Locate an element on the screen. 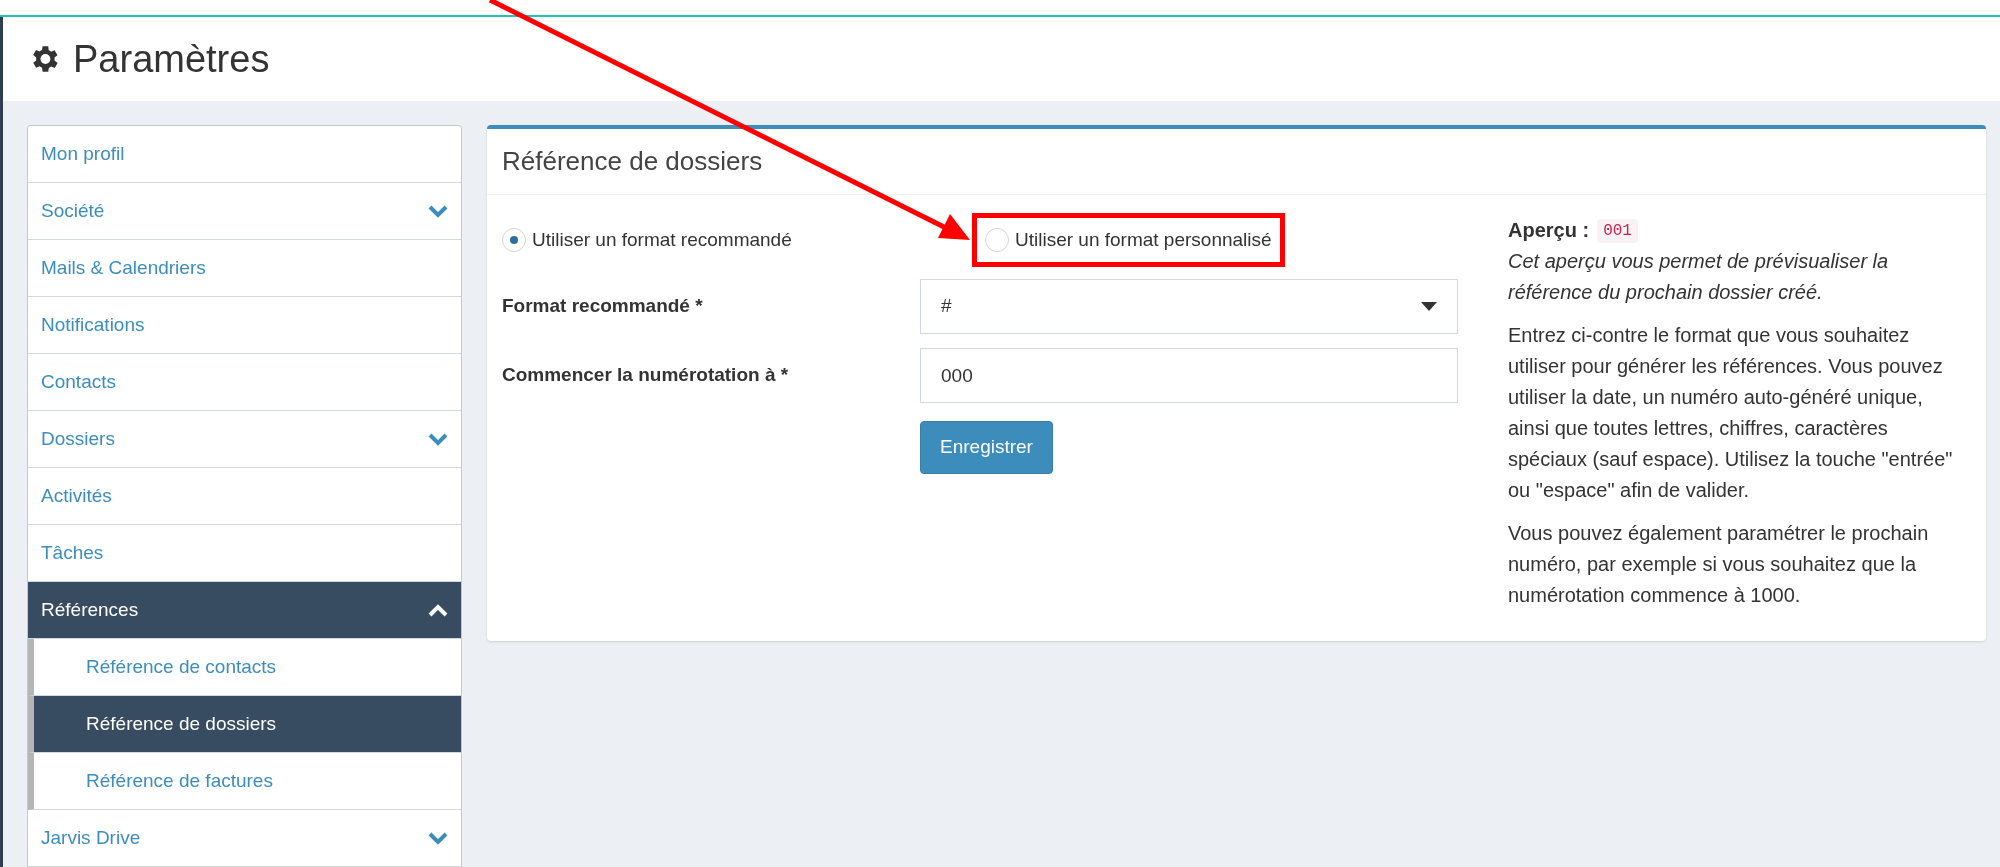  help-paragraph: Vous pouvez également paramétrer le prochain numéro, par exemple si vous souhaitez que la numérotation commence à 1000. is located at coordinates (1719, 564).